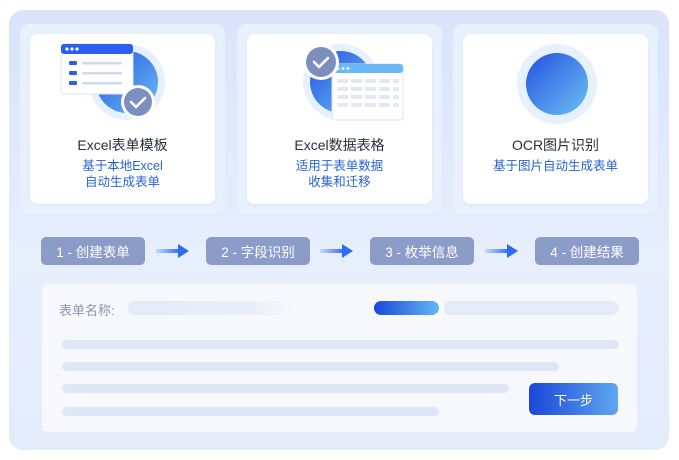 The image size is (679, 460). Describe the element at coordinates (339, 145) in the screenshot. I see `card-title: Excel数据表格` at that location.